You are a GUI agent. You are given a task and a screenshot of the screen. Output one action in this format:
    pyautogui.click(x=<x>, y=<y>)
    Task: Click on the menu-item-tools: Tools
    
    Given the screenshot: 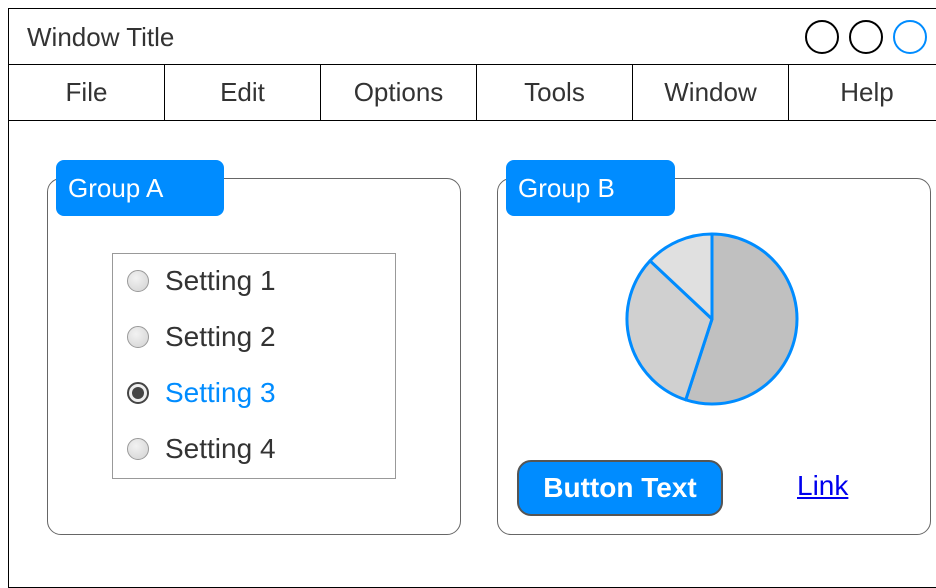 What is the action you would take?
    pyautogui.click(x=555, y=92)
    